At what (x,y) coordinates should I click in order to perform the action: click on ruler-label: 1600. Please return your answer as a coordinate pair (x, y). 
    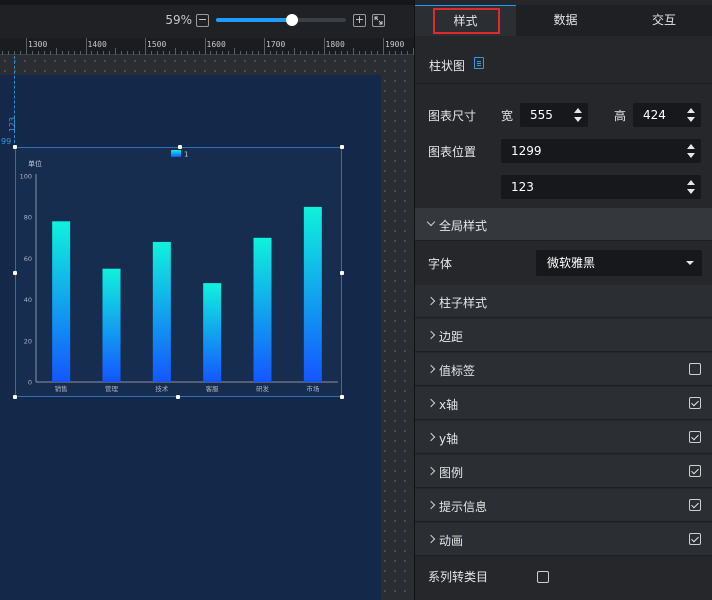
    Looking at the image, I should click on (216, 44).